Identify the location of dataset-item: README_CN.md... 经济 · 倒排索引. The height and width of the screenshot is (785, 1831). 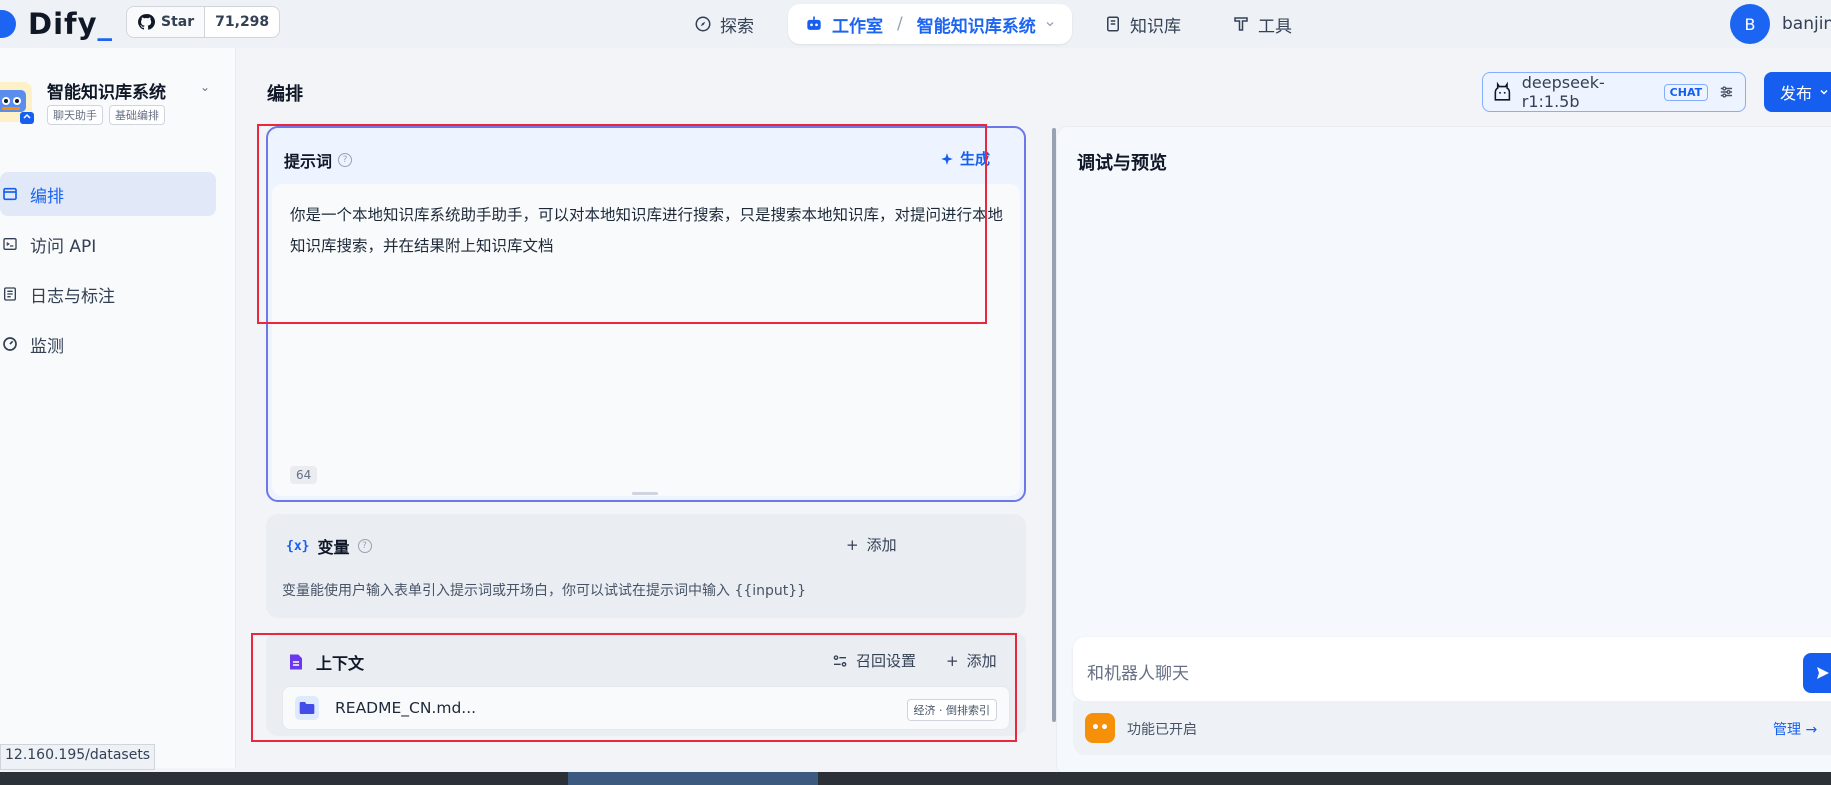
(646, 708).